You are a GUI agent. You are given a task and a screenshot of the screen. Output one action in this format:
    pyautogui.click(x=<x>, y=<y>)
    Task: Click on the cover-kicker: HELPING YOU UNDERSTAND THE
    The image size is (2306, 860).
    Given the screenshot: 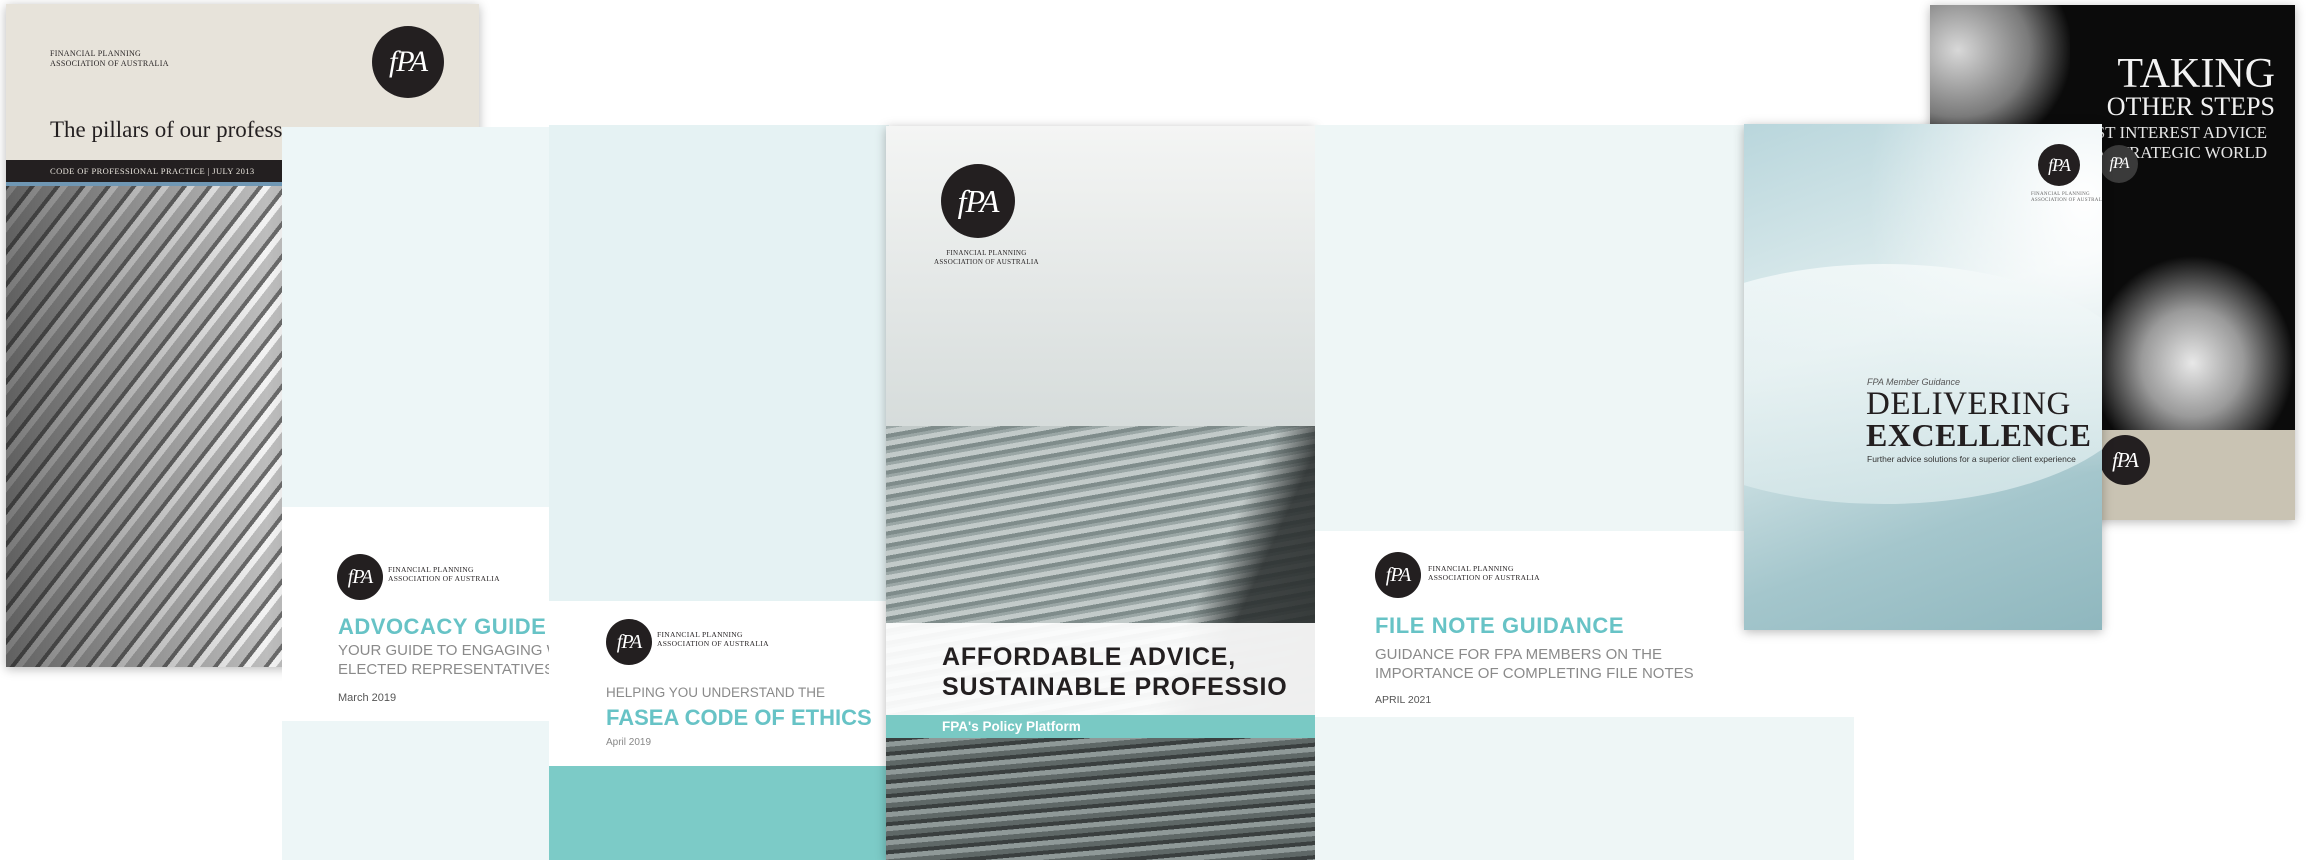 What is the action you would take?
    pyautogui.click(x=716, y=692)
    